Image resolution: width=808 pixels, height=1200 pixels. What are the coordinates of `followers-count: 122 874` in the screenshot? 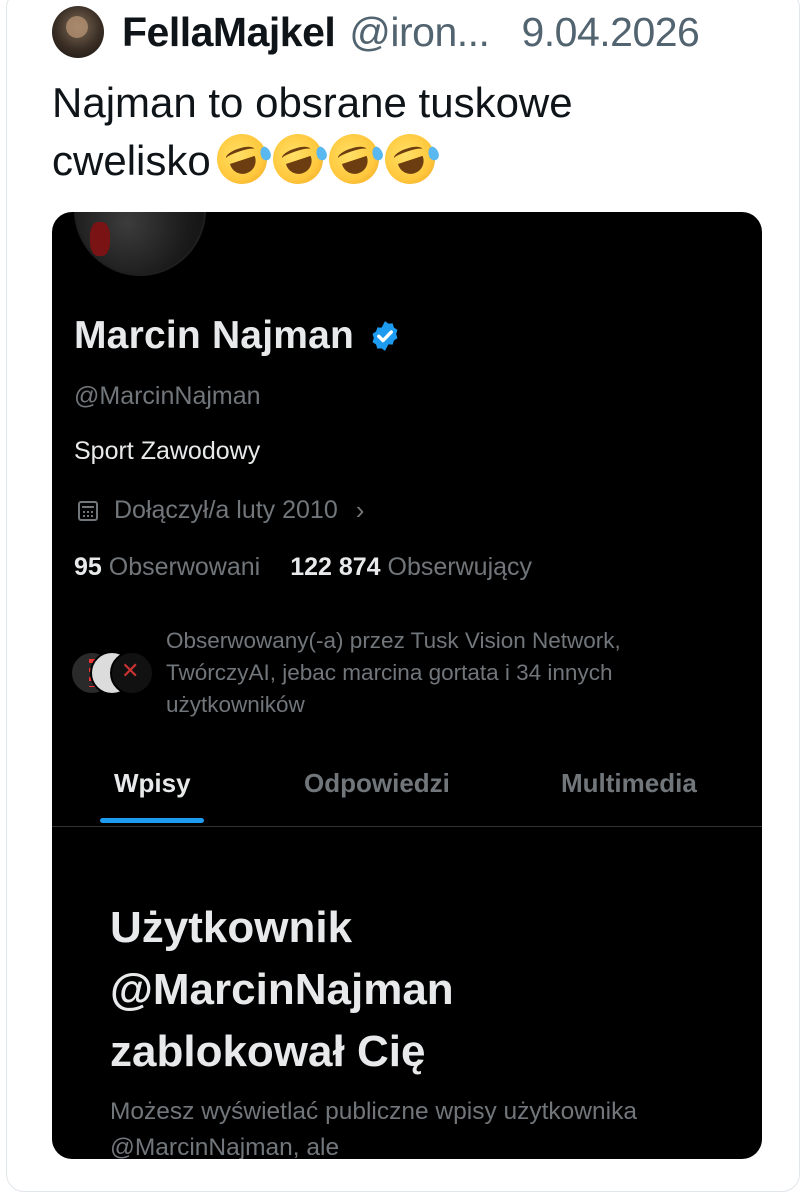 It's located at (335, 567).